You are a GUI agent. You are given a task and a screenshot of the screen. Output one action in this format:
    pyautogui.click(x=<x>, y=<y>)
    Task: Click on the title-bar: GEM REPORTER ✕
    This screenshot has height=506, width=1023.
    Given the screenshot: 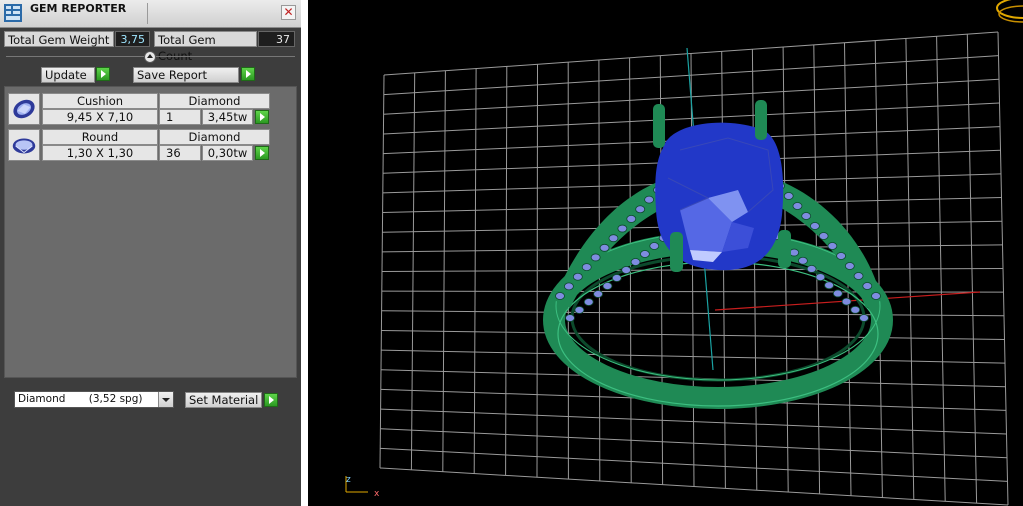 What is the action you would take?
    pyautogui.click(x=150, y=14)
    